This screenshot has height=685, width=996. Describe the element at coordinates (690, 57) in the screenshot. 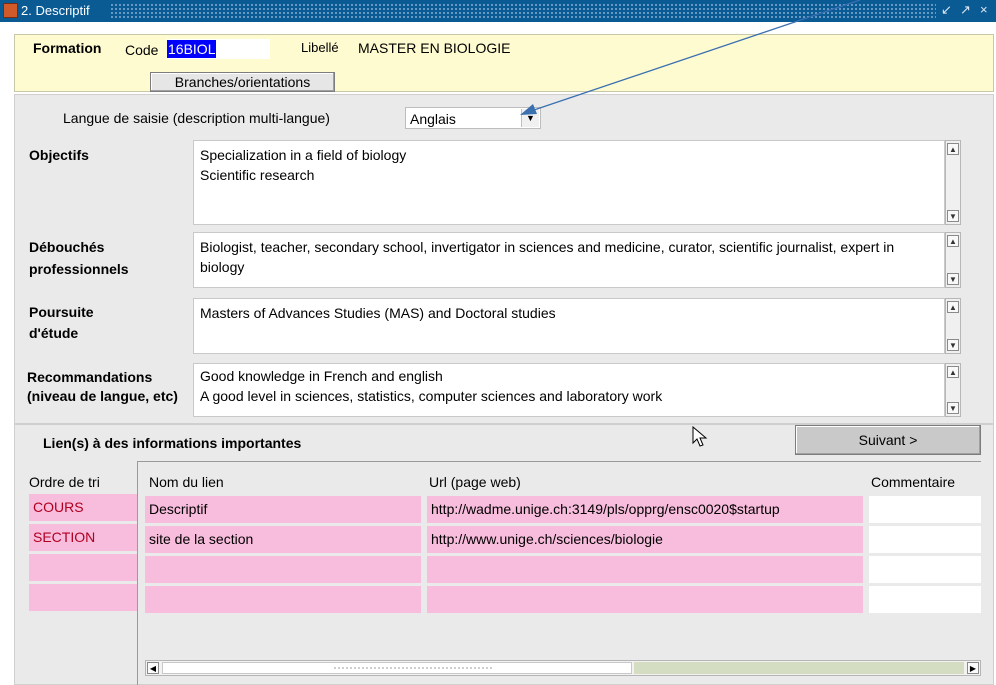

I see `annotation-arrow` at that location.